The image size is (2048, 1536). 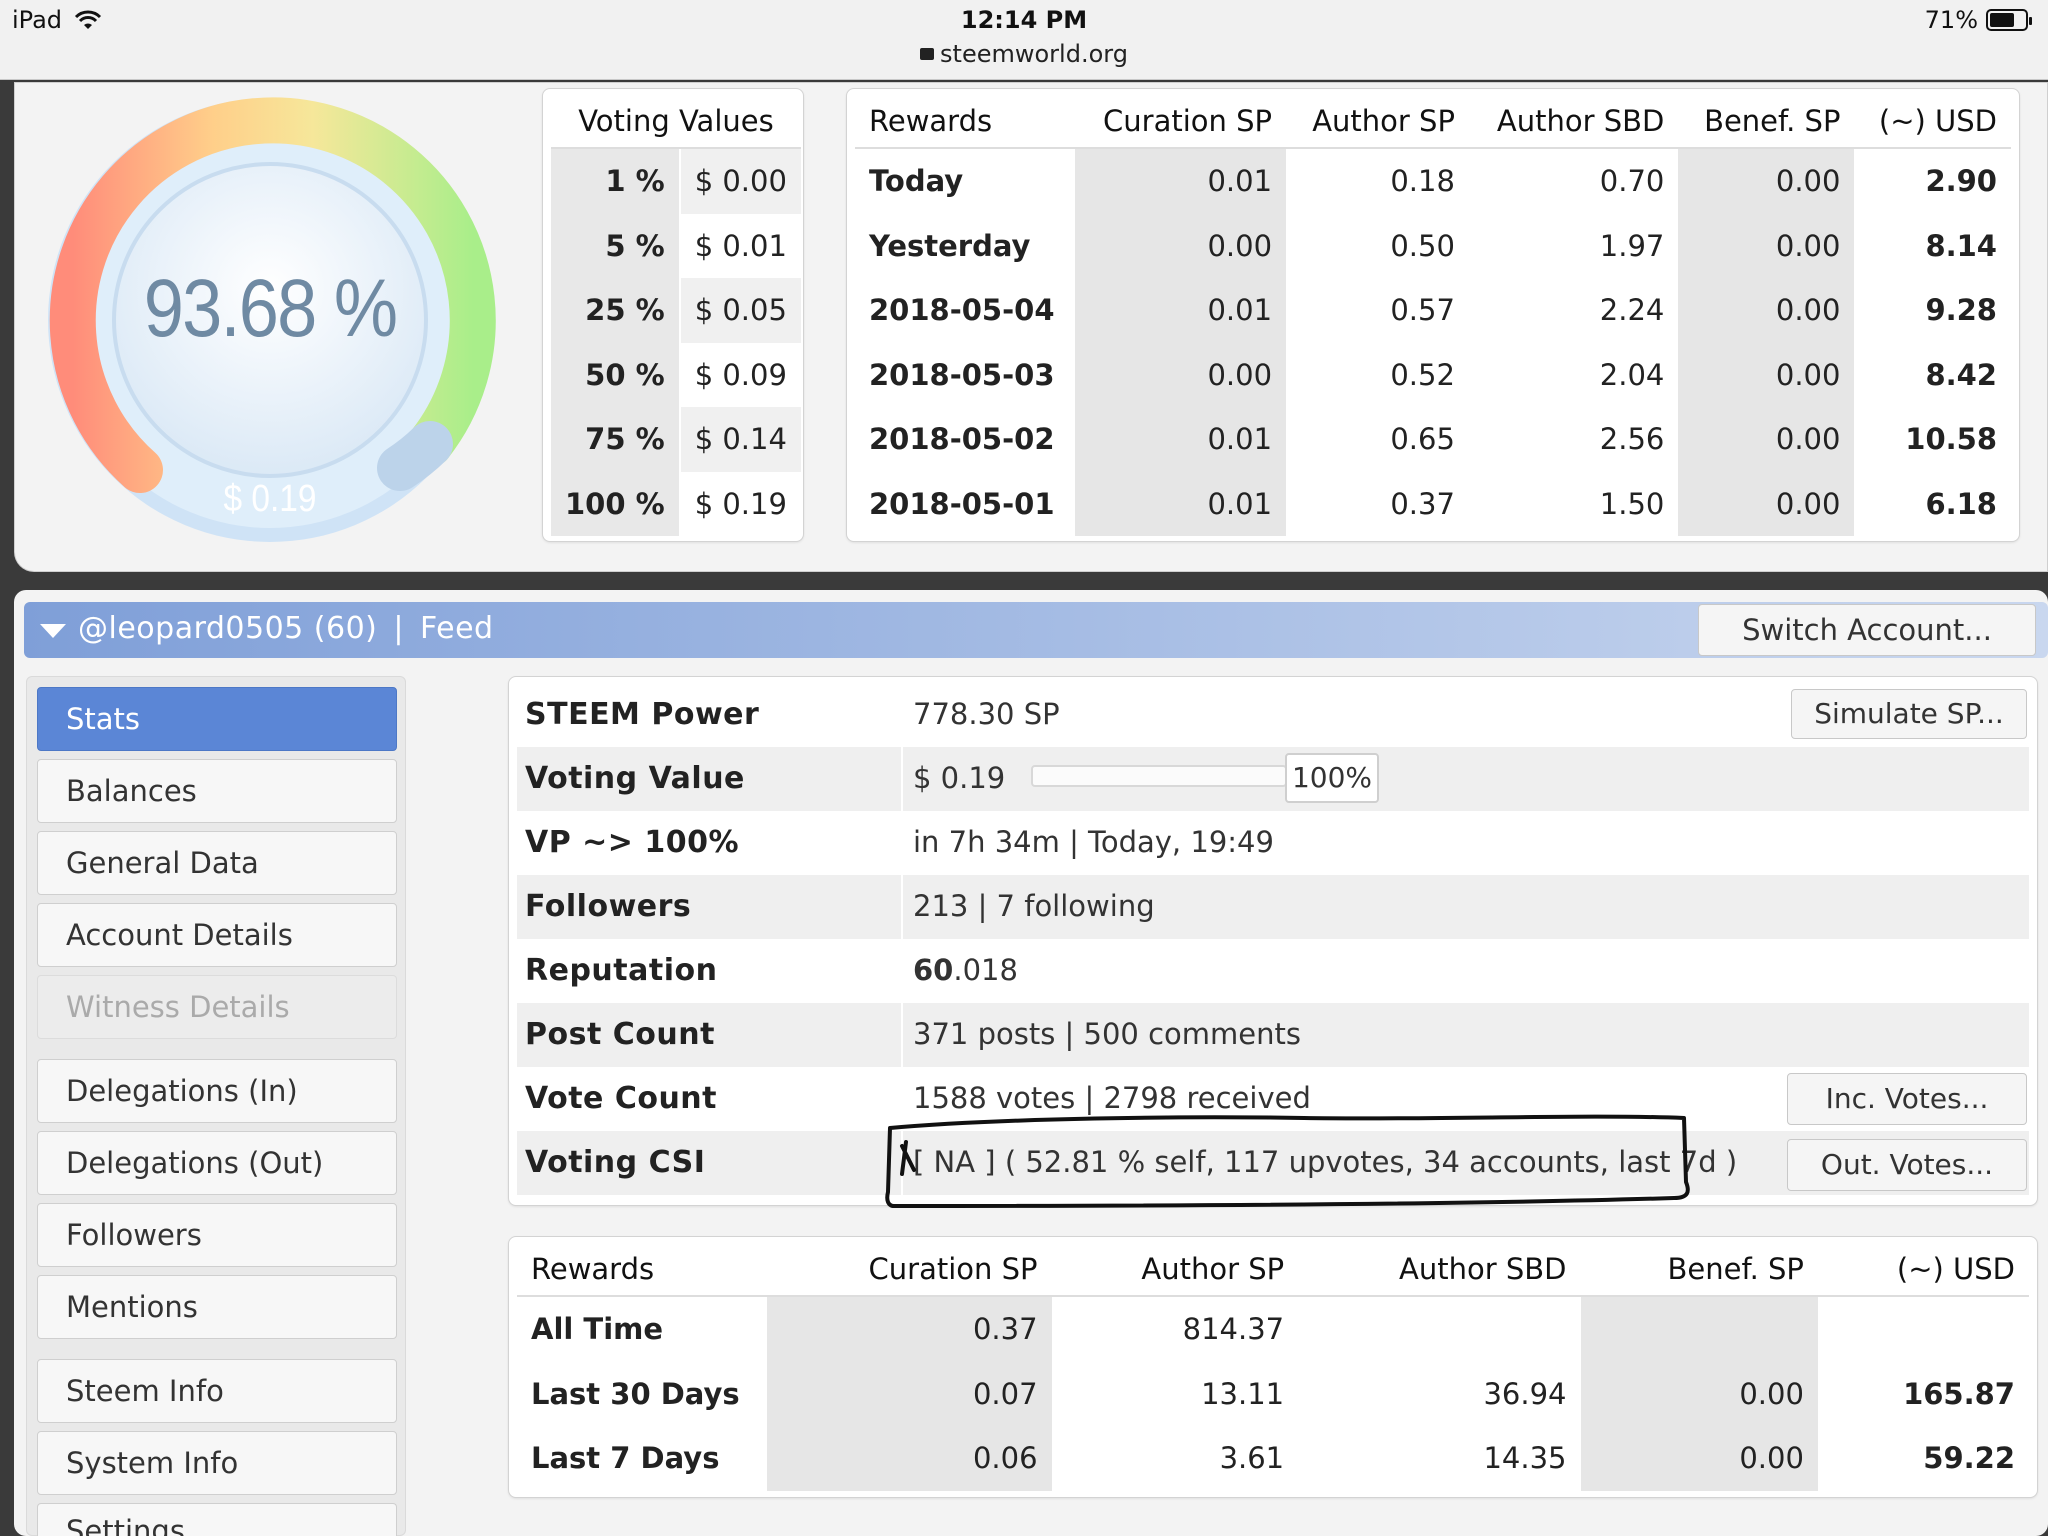 I want to click on table-cell: 0.70, so click(x=1632, y=181).